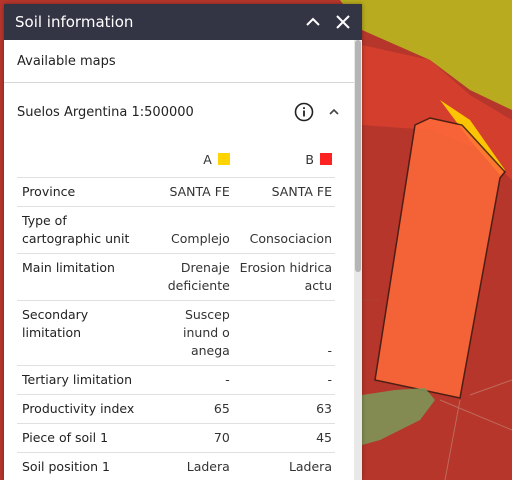 The height and width of the screenshot is (480, 512). What do you see at coordinates (179, 61) in the screenshot?
I see `available-maps-heading: Available maps` at bounding box center [179, 61].